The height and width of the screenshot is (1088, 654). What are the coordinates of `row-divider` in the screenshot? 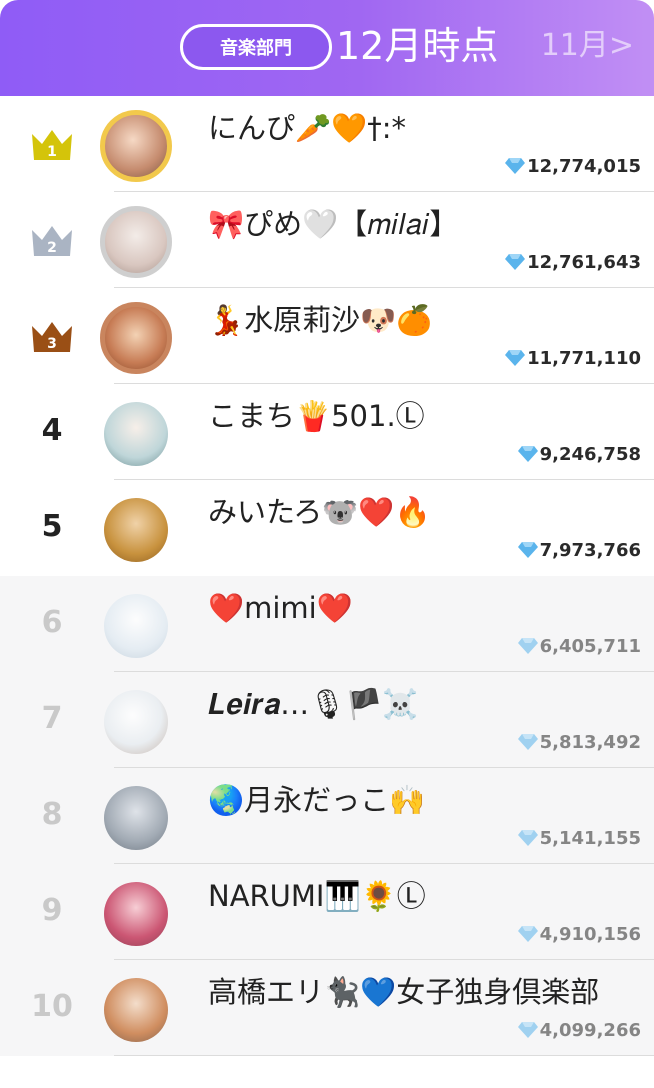 It's located at (384, 1055).